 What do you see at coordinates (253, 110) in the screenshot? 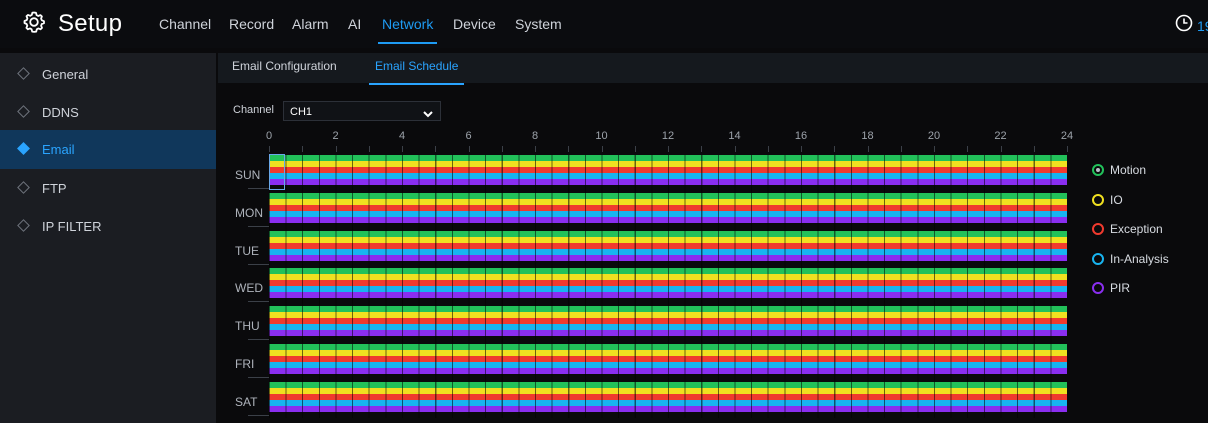
I see `channel-label: Channel` at bounding box center [253, 110].